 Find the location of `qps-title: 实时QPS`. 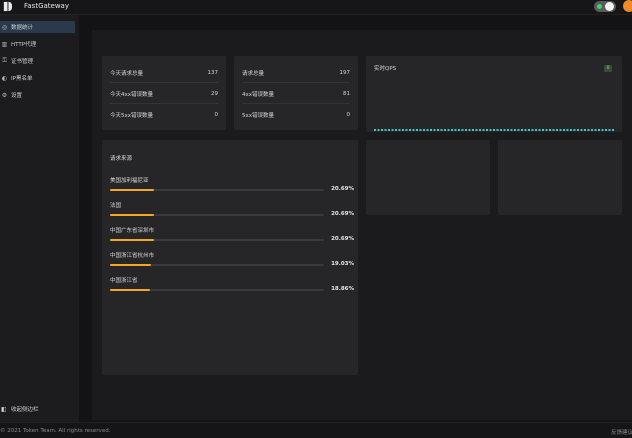

qps-title: 实时QPS is located at coordinates (385, 69).